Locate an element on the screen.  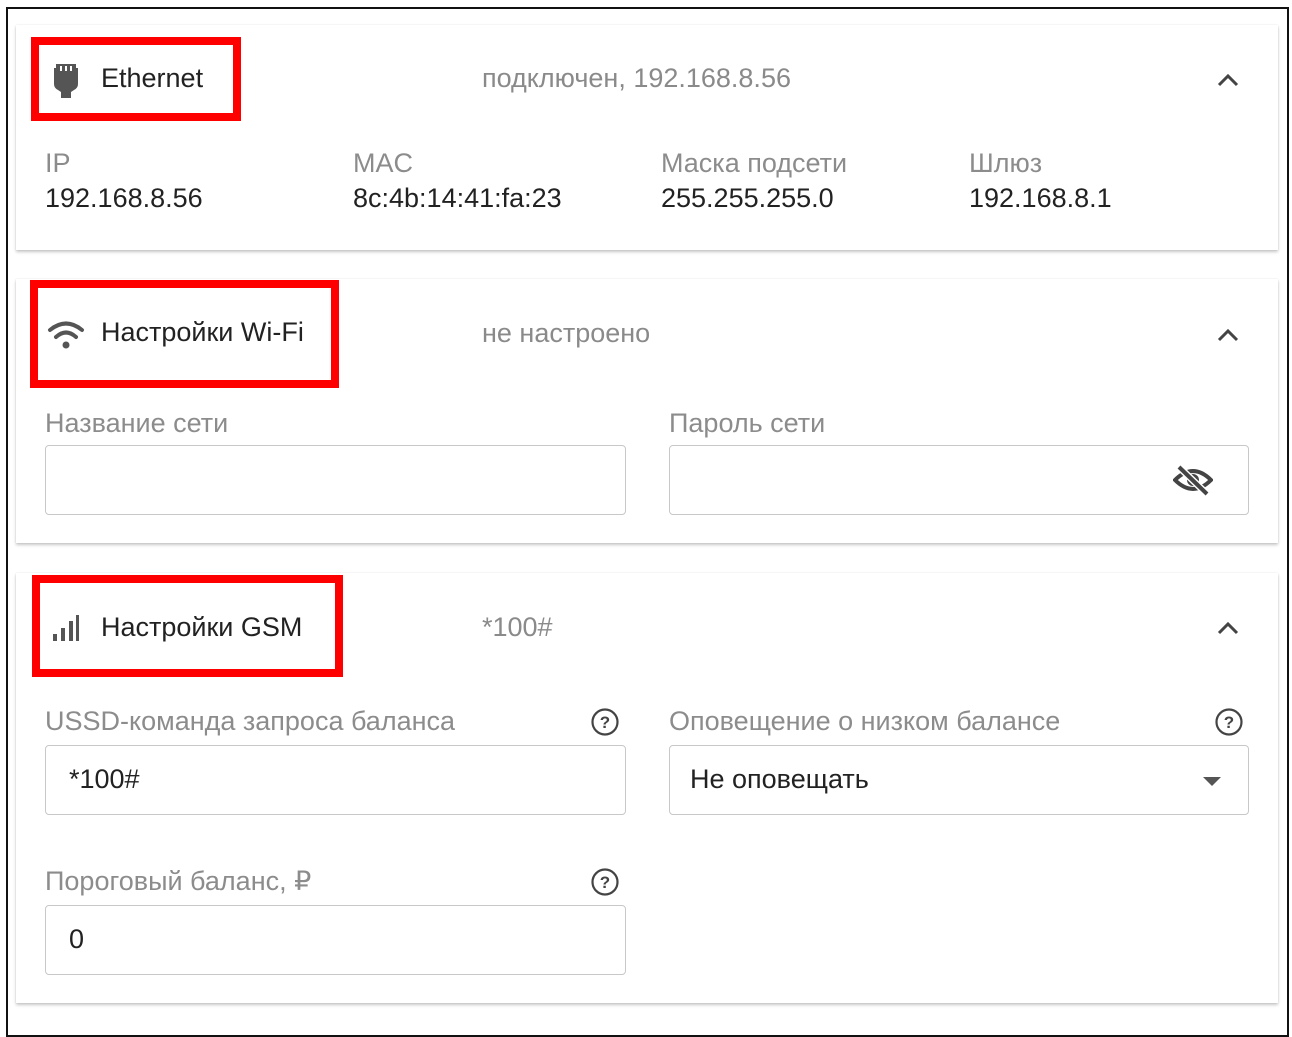
network-password-label: Пароль сети is located at coordinates (747, 423).